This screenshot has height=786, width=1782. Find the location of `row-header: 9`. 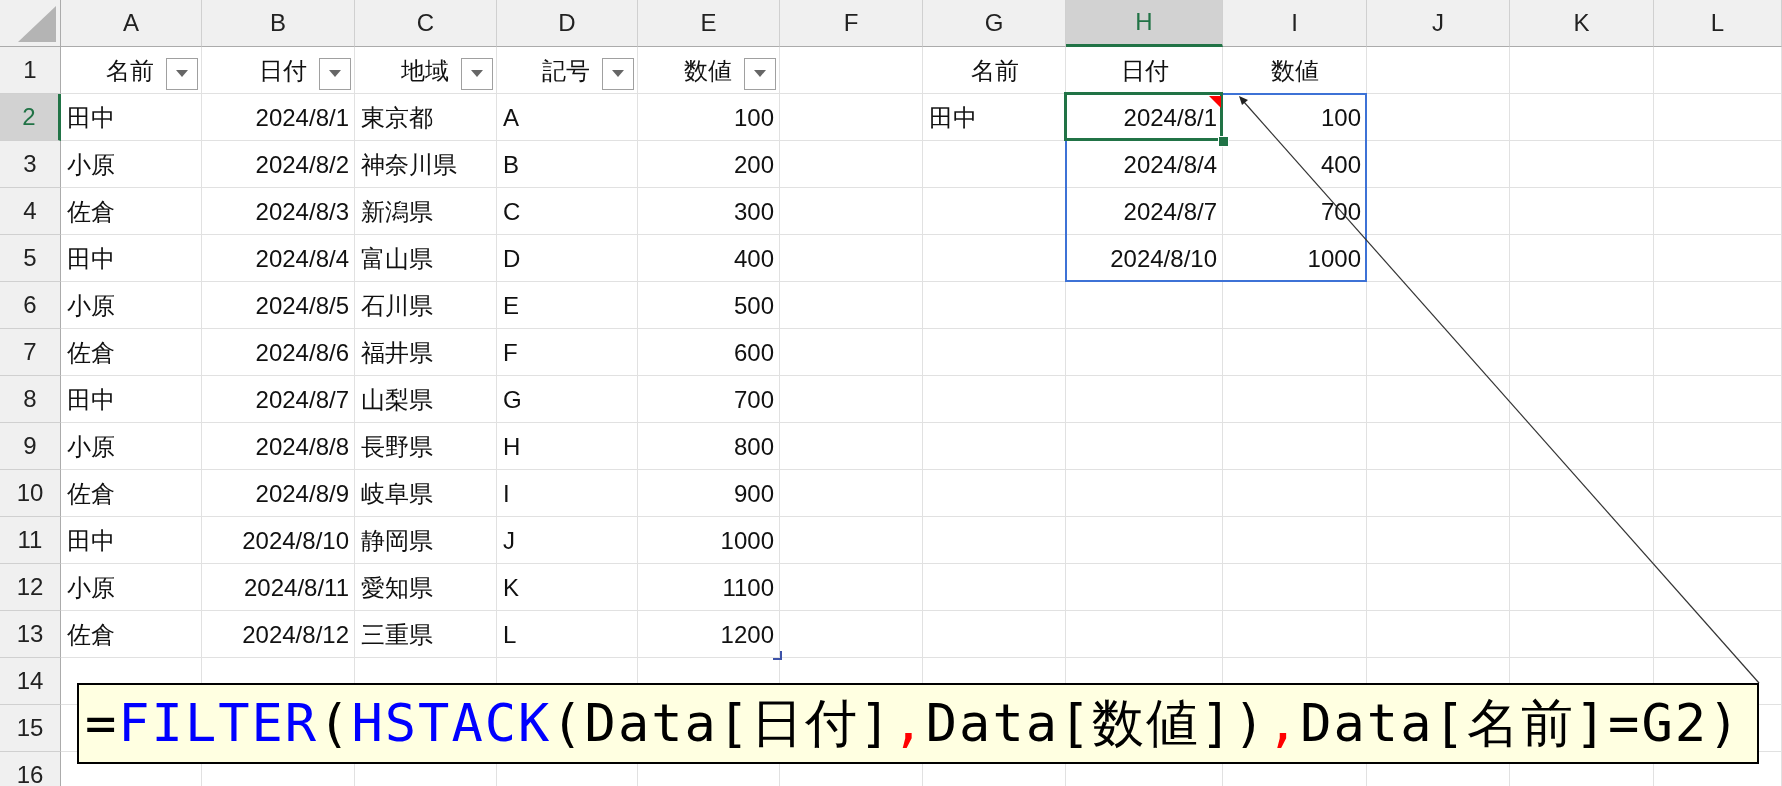

row-header: 9 is located at coordinates (30, 446).